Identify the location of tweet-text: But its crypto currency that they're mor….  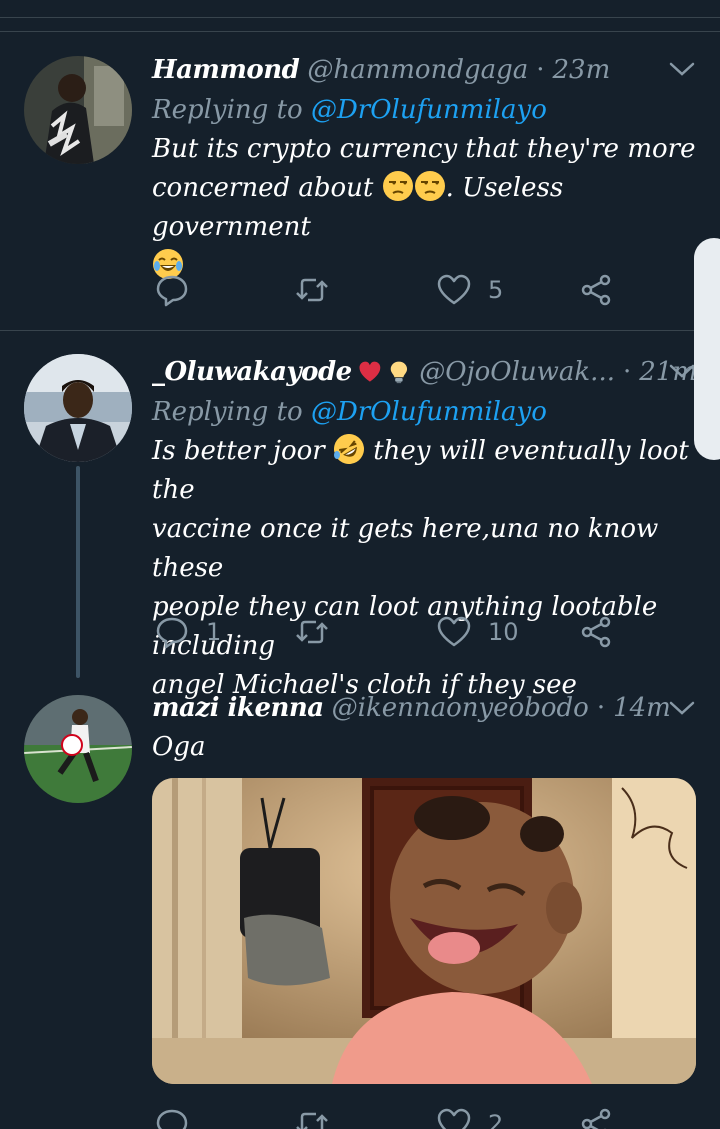
(424, 208).